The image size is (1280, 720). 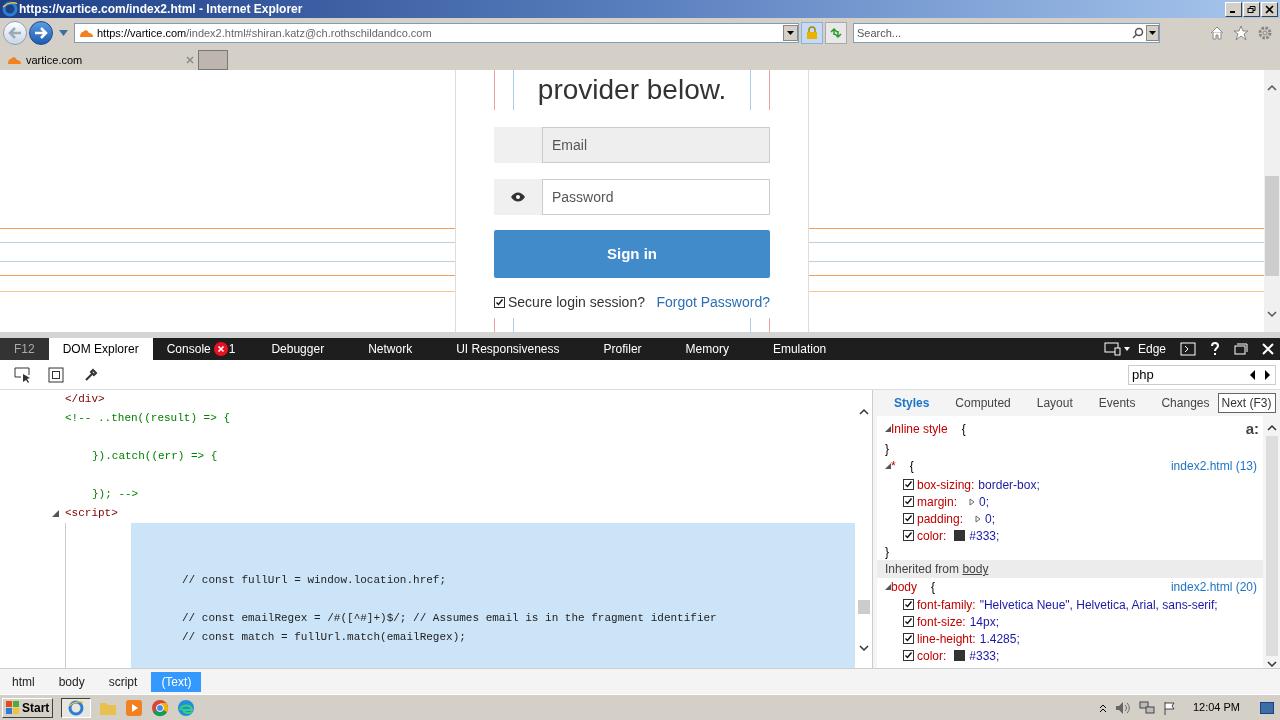 I want to click on devtools-tab: Debugger, so click(x=298, y=349).